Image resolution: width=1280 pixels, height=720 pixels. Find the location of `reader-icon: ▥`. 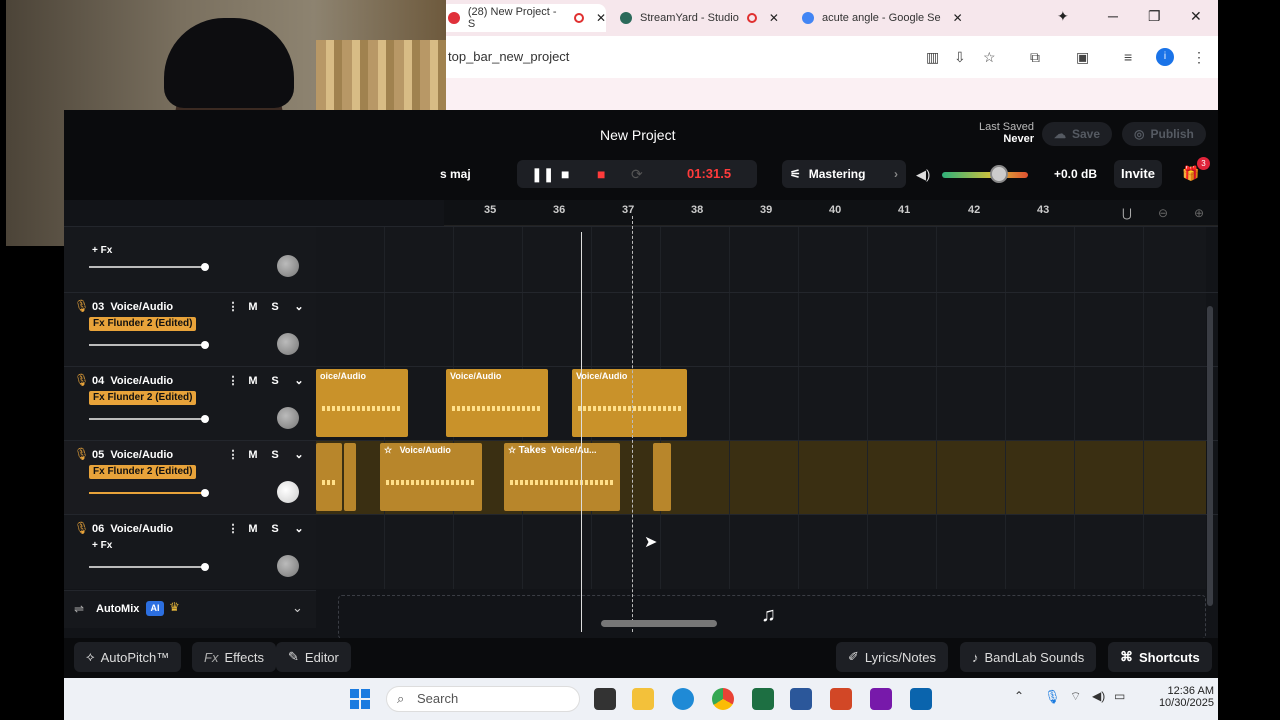

reader-icon: ▥ is located at coordinates (932, 57).